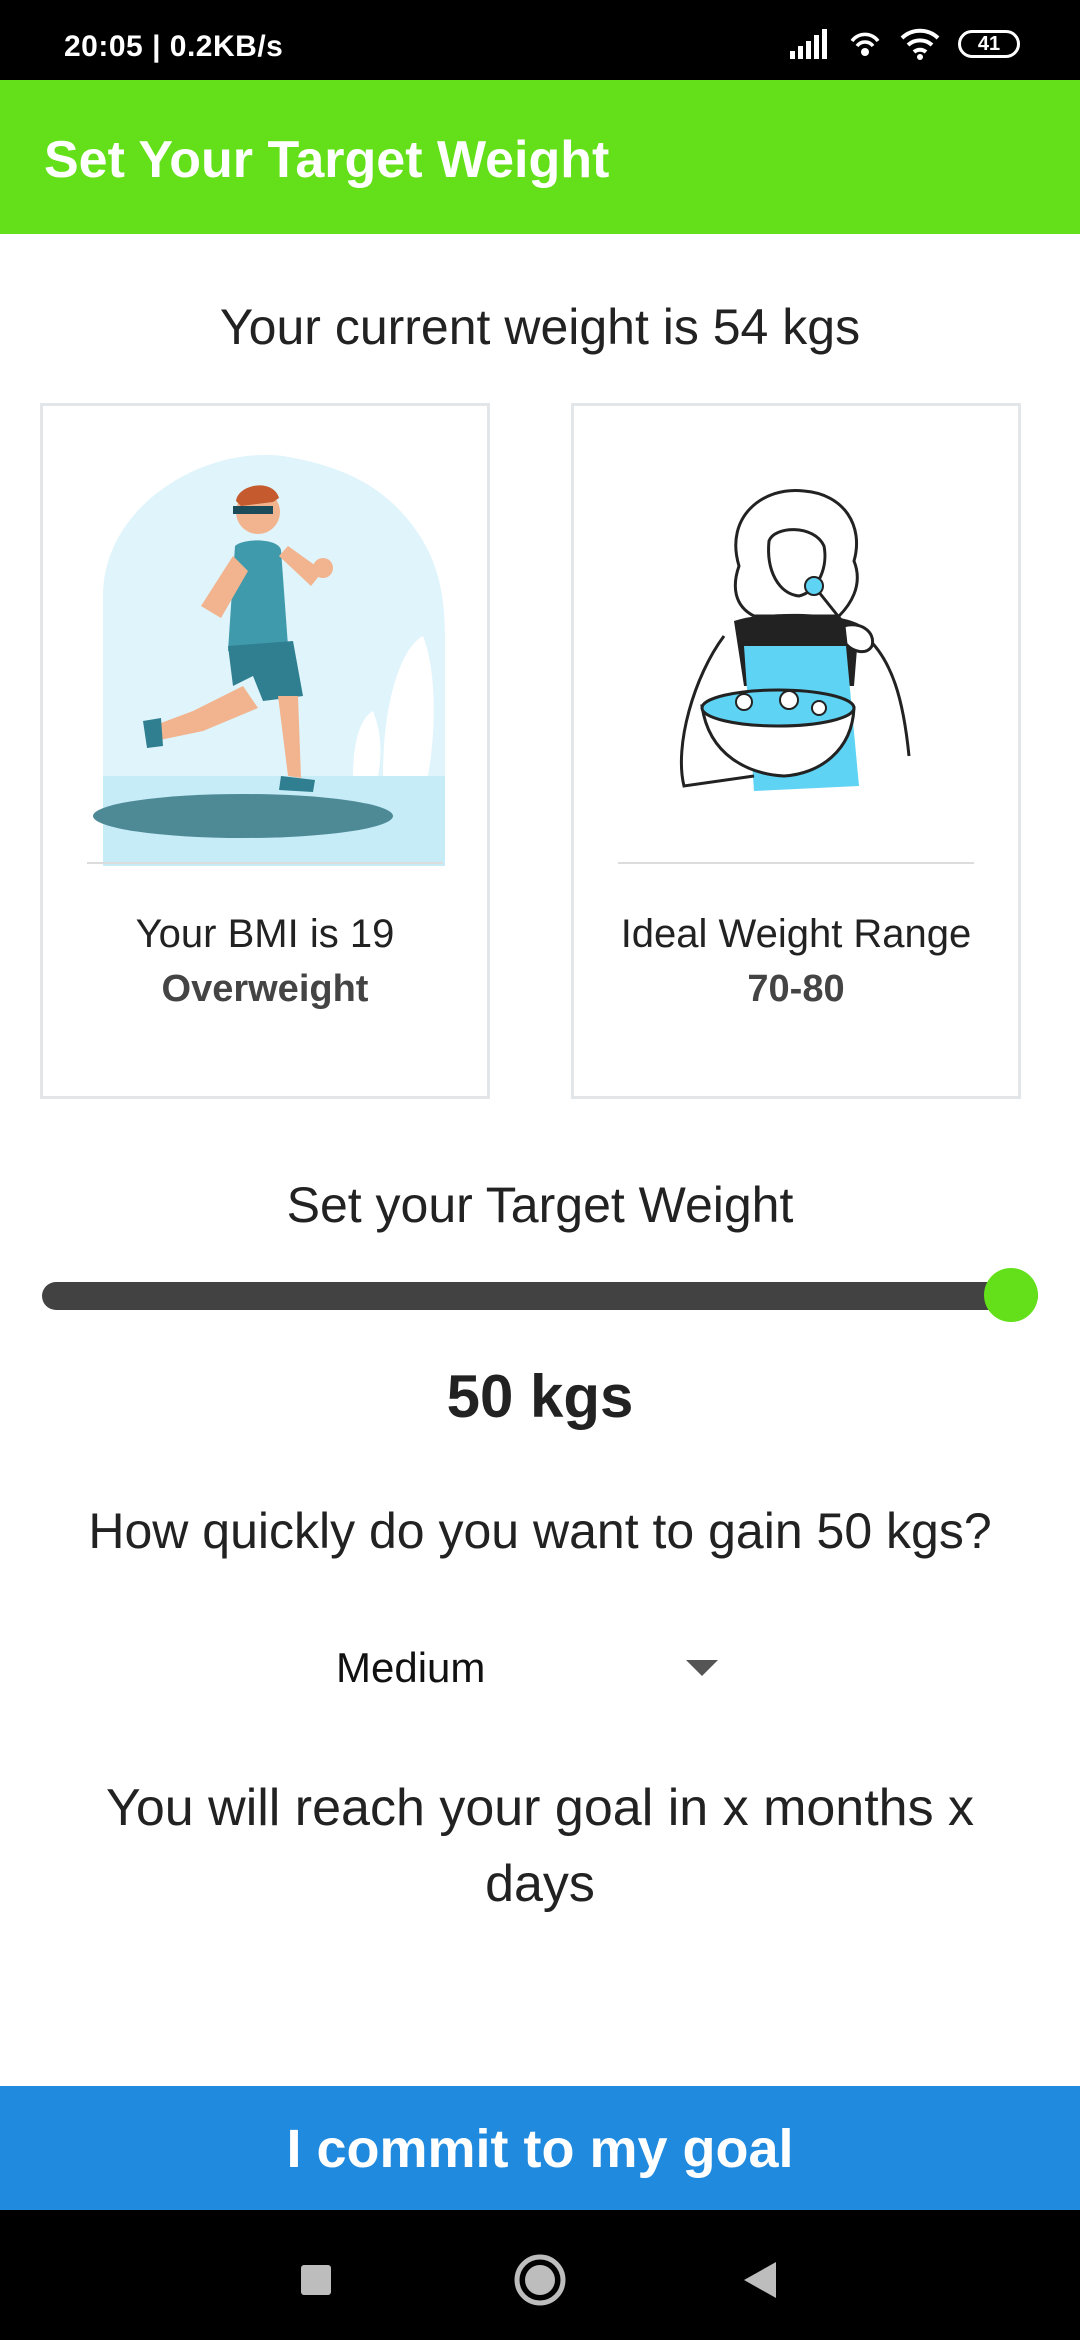  I want to click on commit-button: I commit to my goal, so click(540, 2148).